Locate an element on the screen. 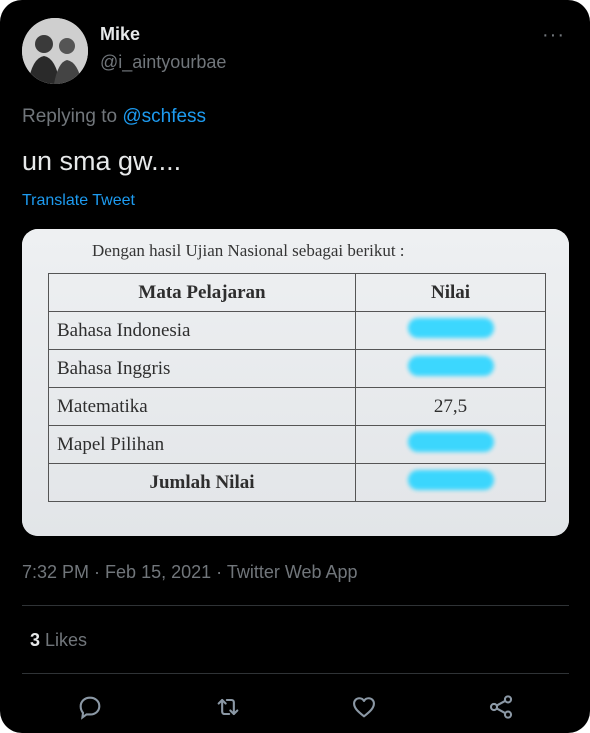 The width and height of the screenshot is (590, 733). retweet-icon is located at coordinates (228, 707).